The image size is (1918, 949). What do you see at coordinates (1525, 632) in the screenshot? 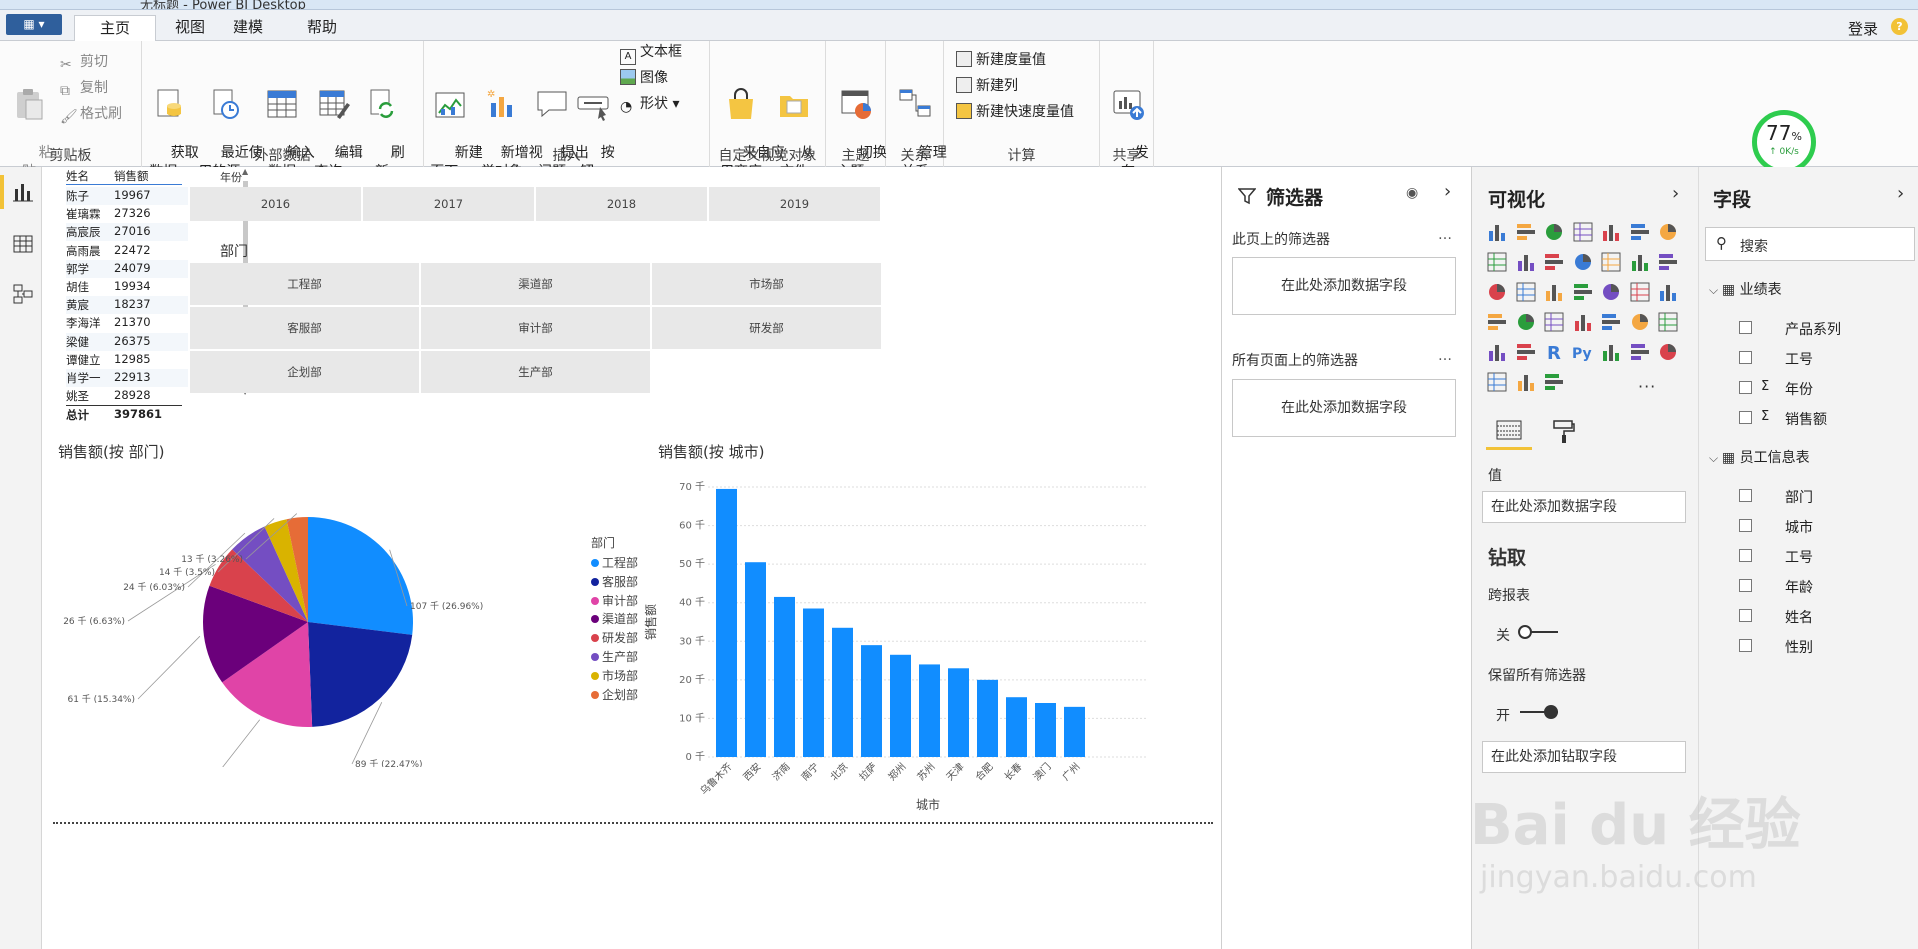
I see `cross-report-toggle-knob` at bounding box center [1525, 632].